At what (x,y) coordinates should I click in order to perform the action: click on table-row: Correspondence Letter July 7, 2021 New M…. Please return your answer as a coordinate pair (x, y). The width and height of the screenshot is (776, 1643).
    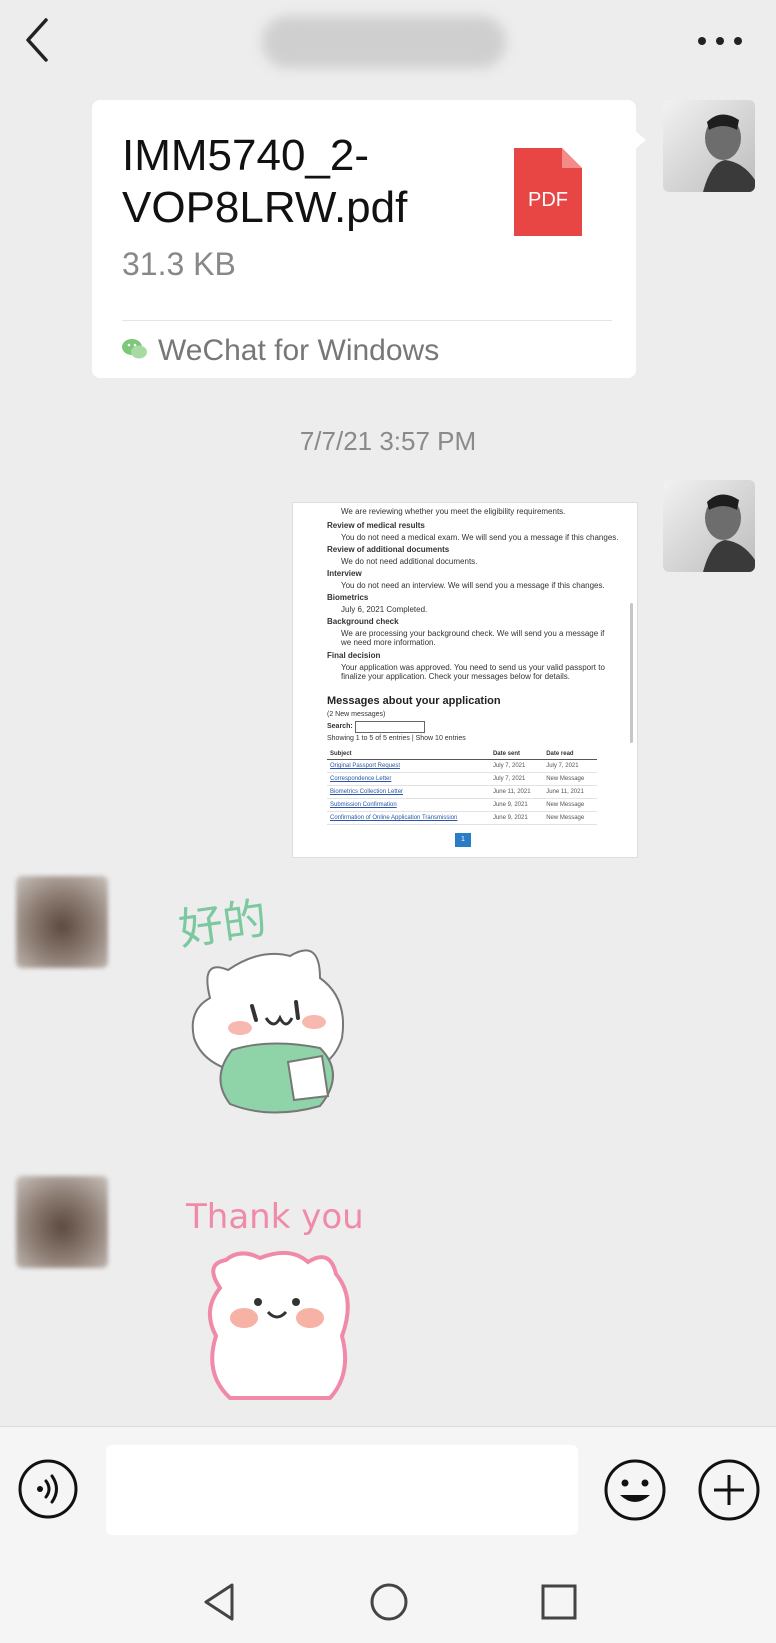
    Looking at the image, I should click on (462, 779).